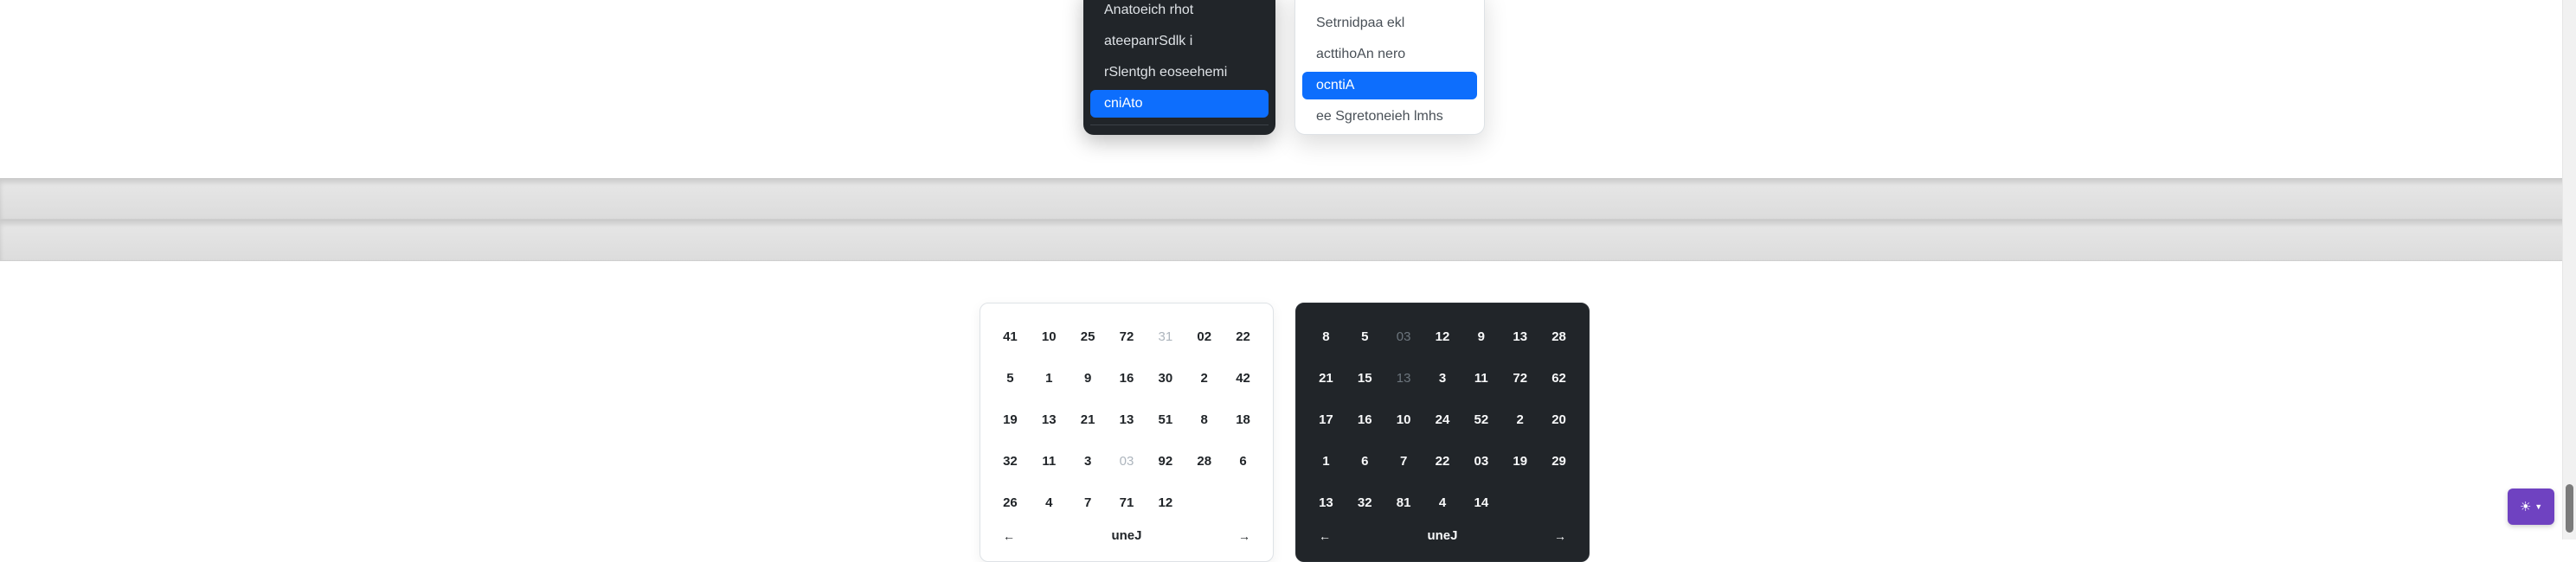 Image resolution: width=2576 pixels, height=562 pixels. What do you see at coordinates (1049, 336) in the screenshot?
I see `light-day-cell: 10` at bounding box center [1049, 336].